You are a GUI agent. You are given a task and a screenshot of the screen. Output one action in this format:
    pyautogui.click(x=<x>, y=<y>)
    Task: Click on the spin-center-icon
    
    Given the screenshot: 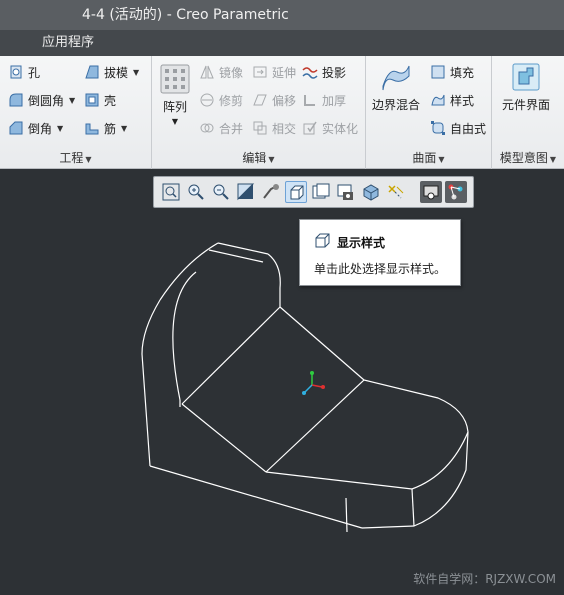 What is the action you would take?
    pyautogui.click(x=431, y=192)
    